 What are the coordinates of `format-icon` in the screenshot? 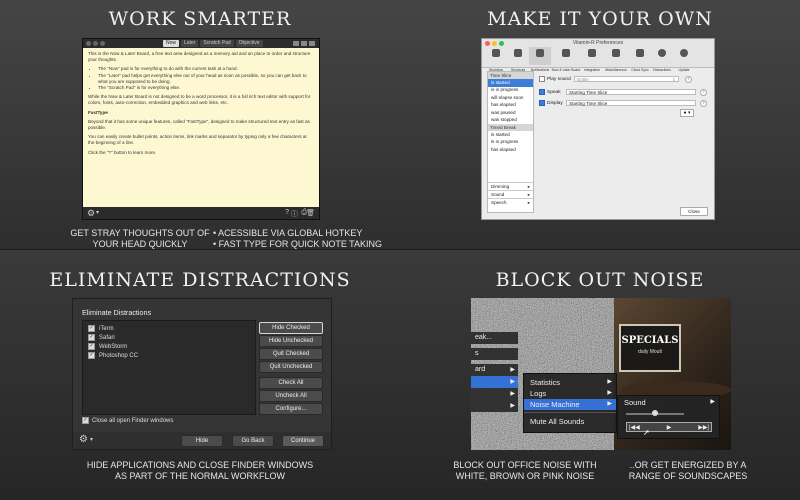 It's located at (296, 43).